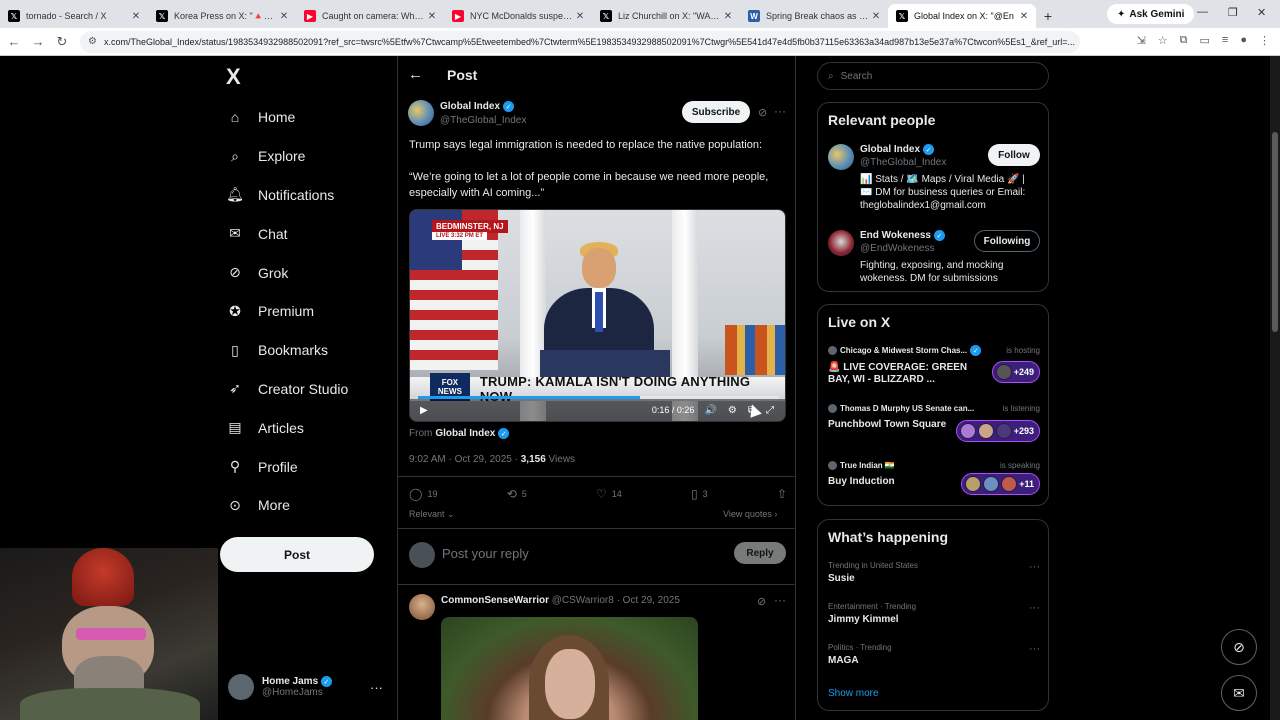  What do you see at coordinates (583, 600) in the screenshot?
I see `comment-author-handle: @CSWarrior8` at bounding box center [583, 600].